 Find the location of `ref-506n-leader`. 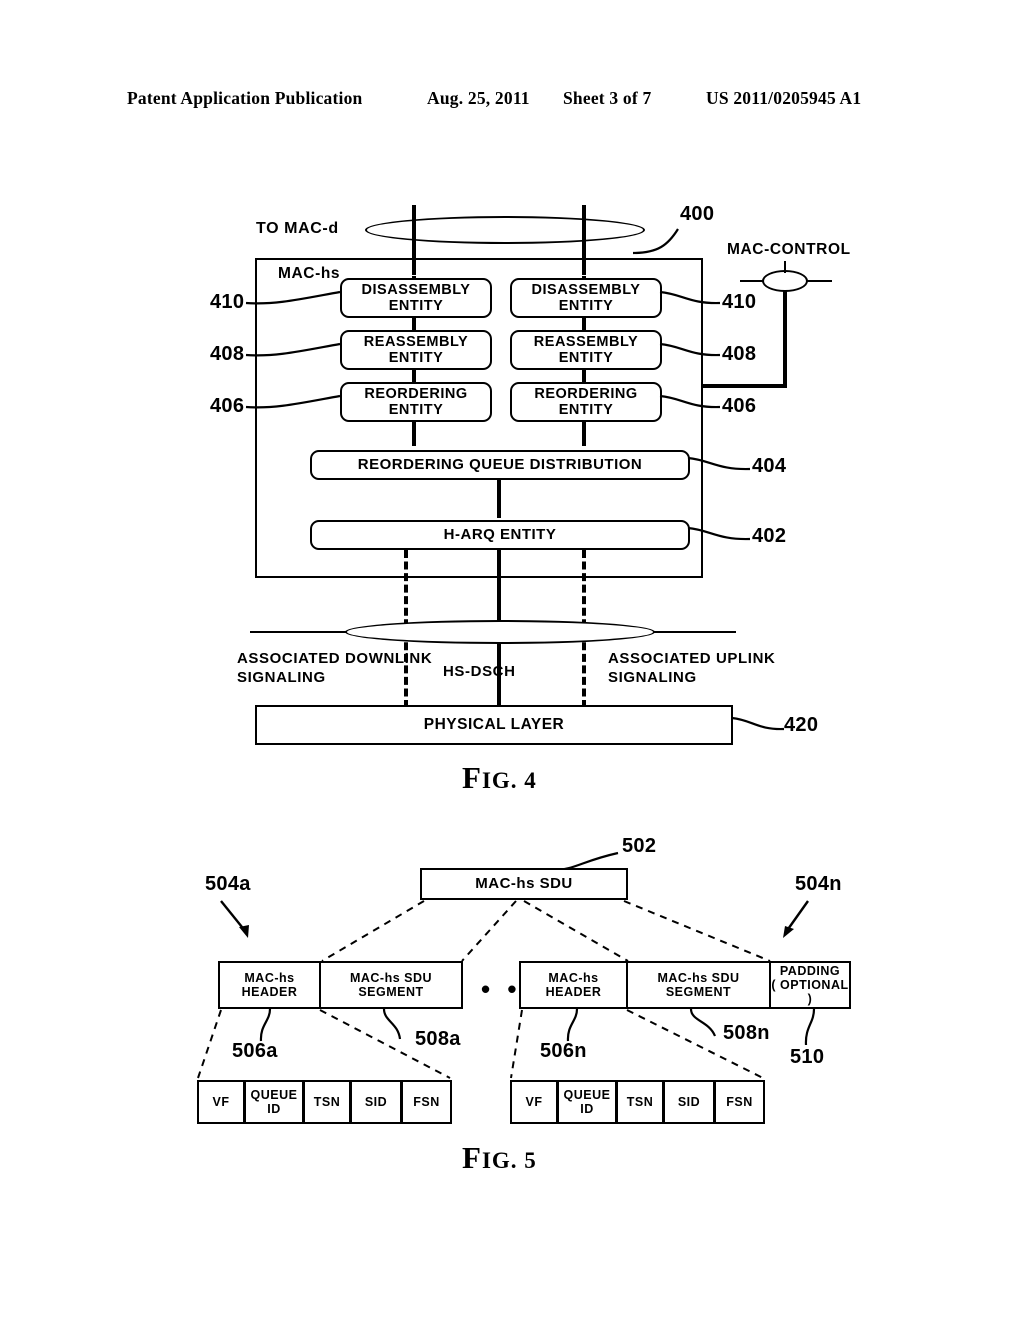

ref-506n-leader is located at coordinates (572, 1025).